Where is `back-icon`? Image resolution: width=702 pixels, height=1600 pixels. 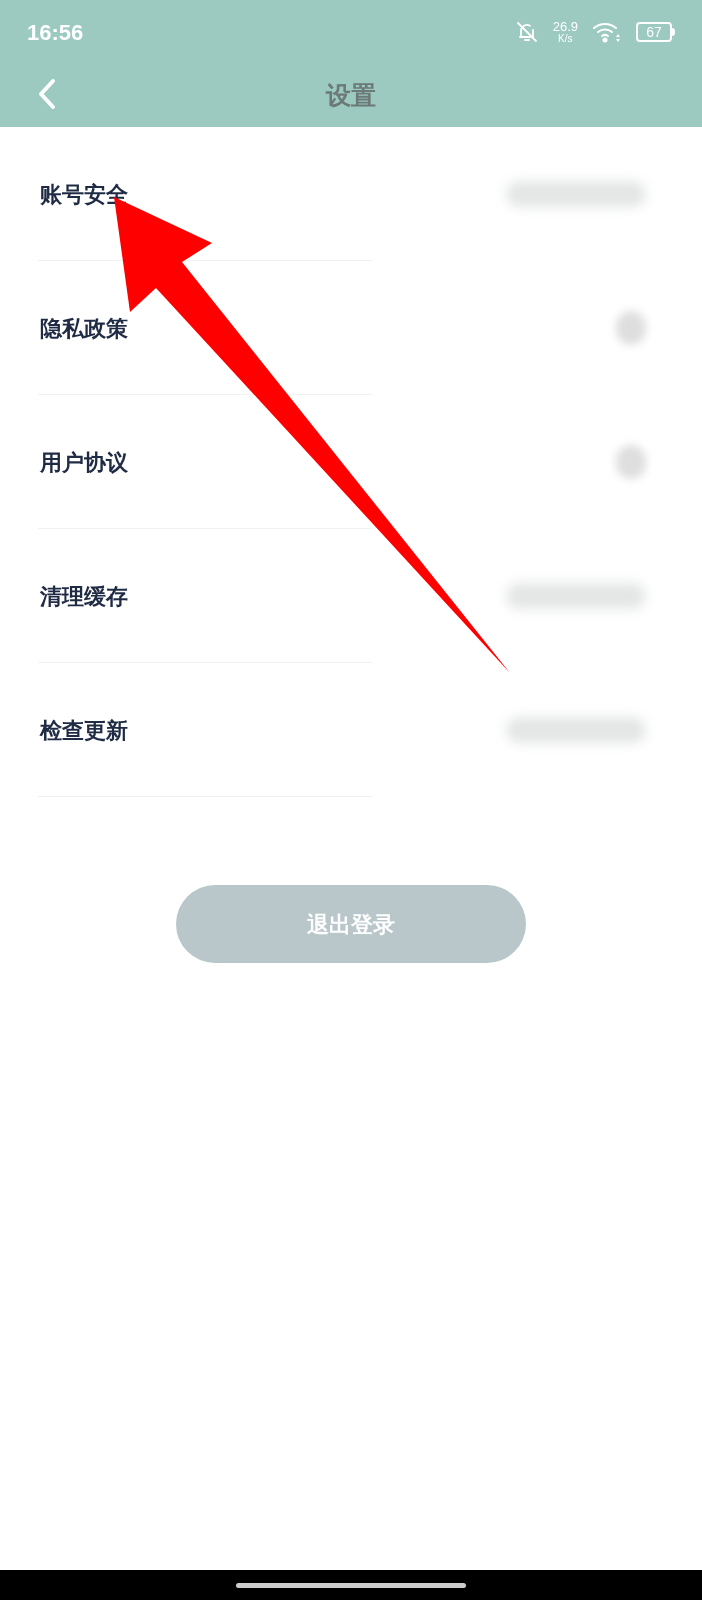 back-icon is located at coordinates (47, 94).